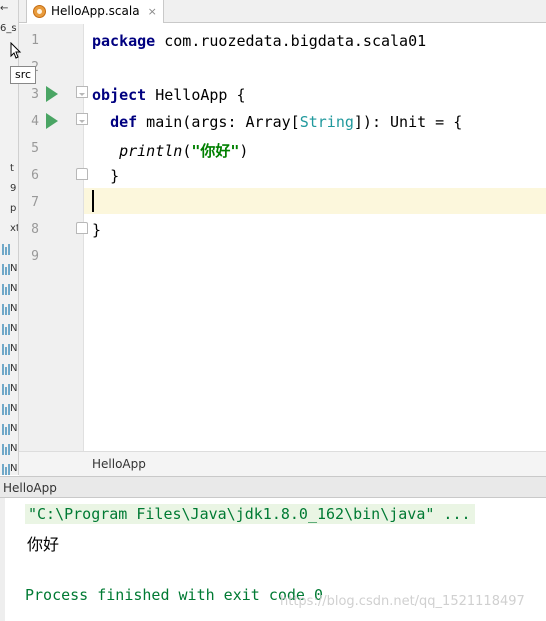  I want to click on fold-end-main-icon, so click(82, 174).